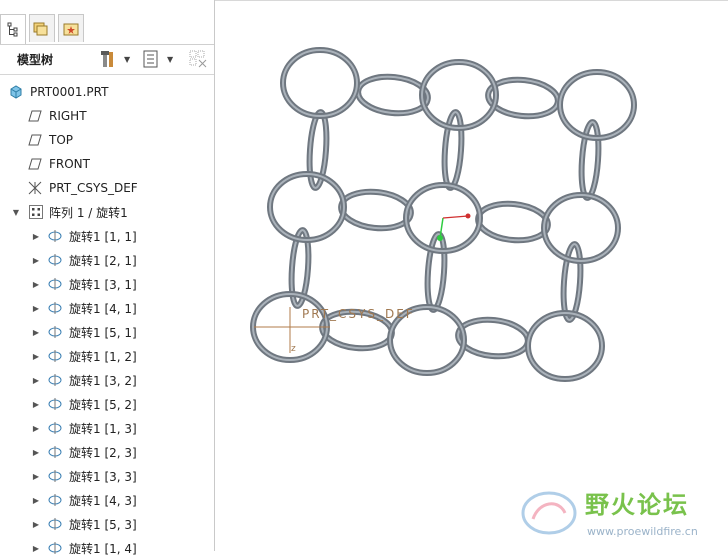  I want to click on tree-datum-right: RIGHT, so click(107, 116).